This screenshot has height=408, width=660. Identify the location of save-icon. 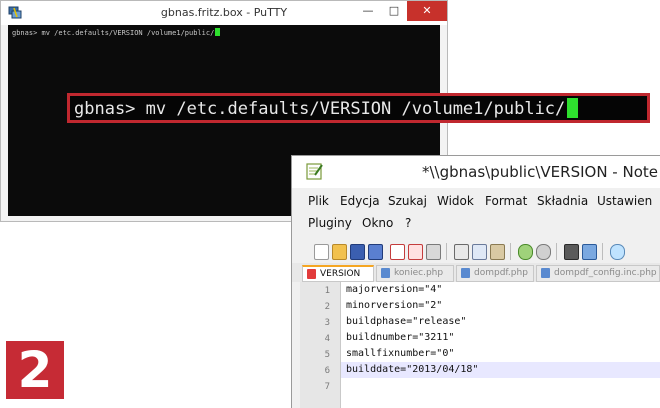
(357, 252).